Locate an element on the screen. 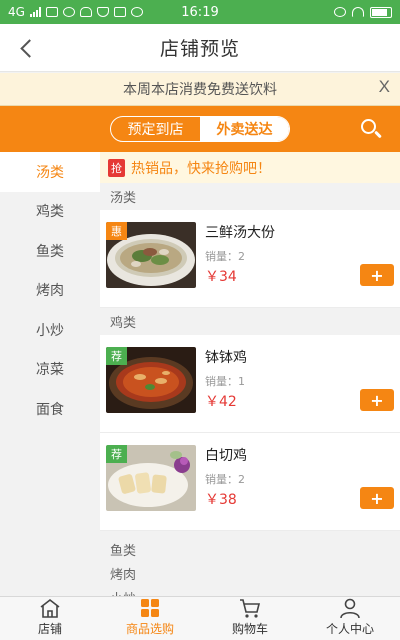  notice-banner: 本周本店消费免费送饮料 X is located at coordinates (200, 89).